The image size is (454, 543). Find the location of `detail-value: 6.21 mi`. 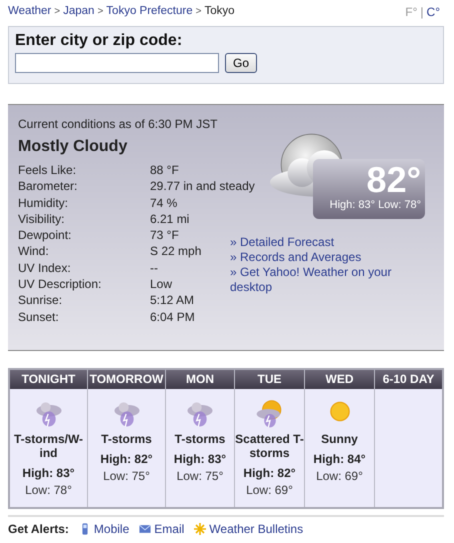

detail-value: 6.21 mi is located at coordinates (170, 219).